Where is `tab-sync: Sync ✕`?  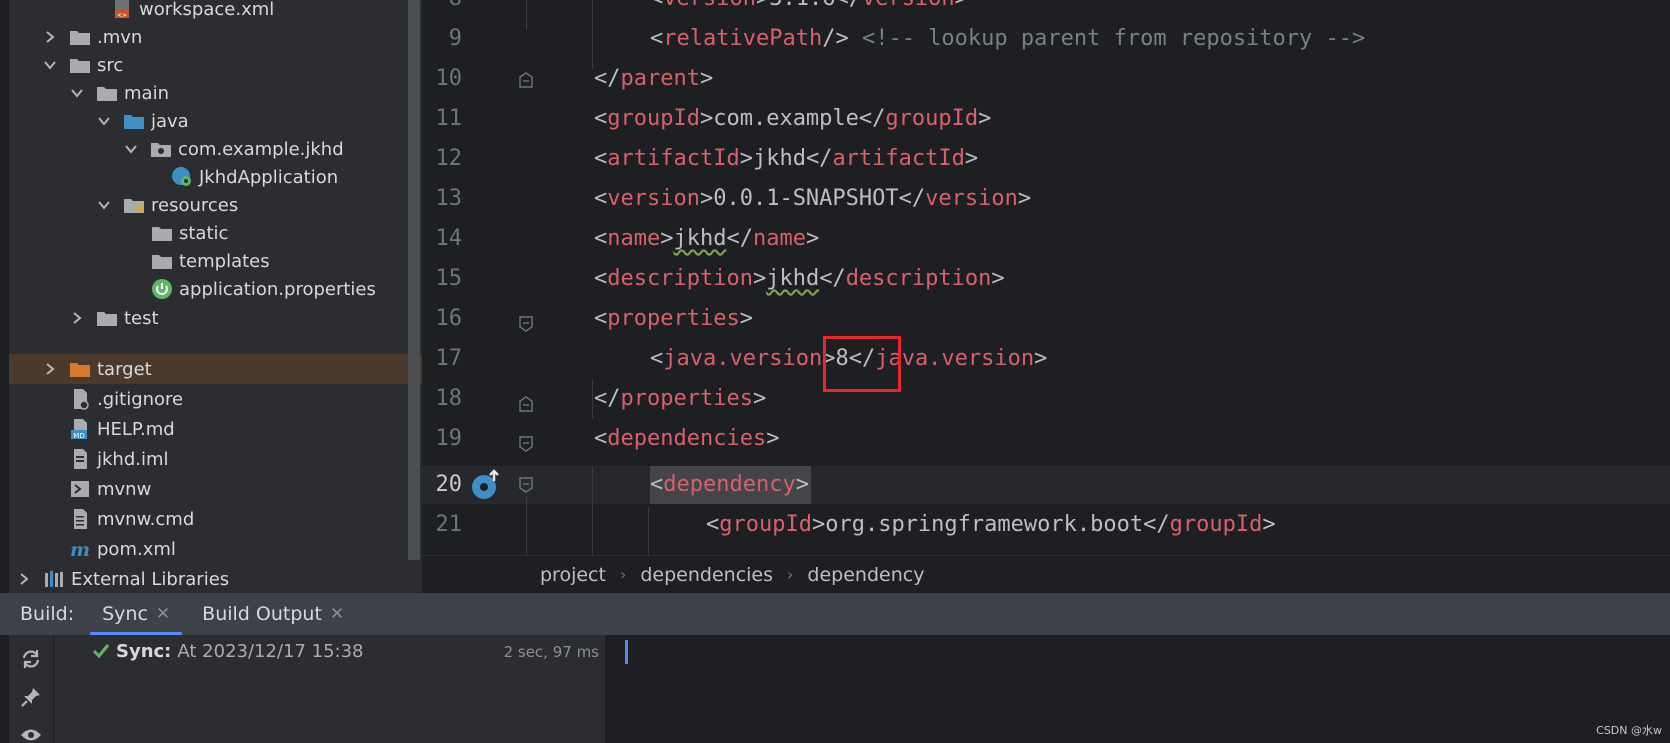
tab-sync: Sync ✕ is located at coordinates (136, 614).